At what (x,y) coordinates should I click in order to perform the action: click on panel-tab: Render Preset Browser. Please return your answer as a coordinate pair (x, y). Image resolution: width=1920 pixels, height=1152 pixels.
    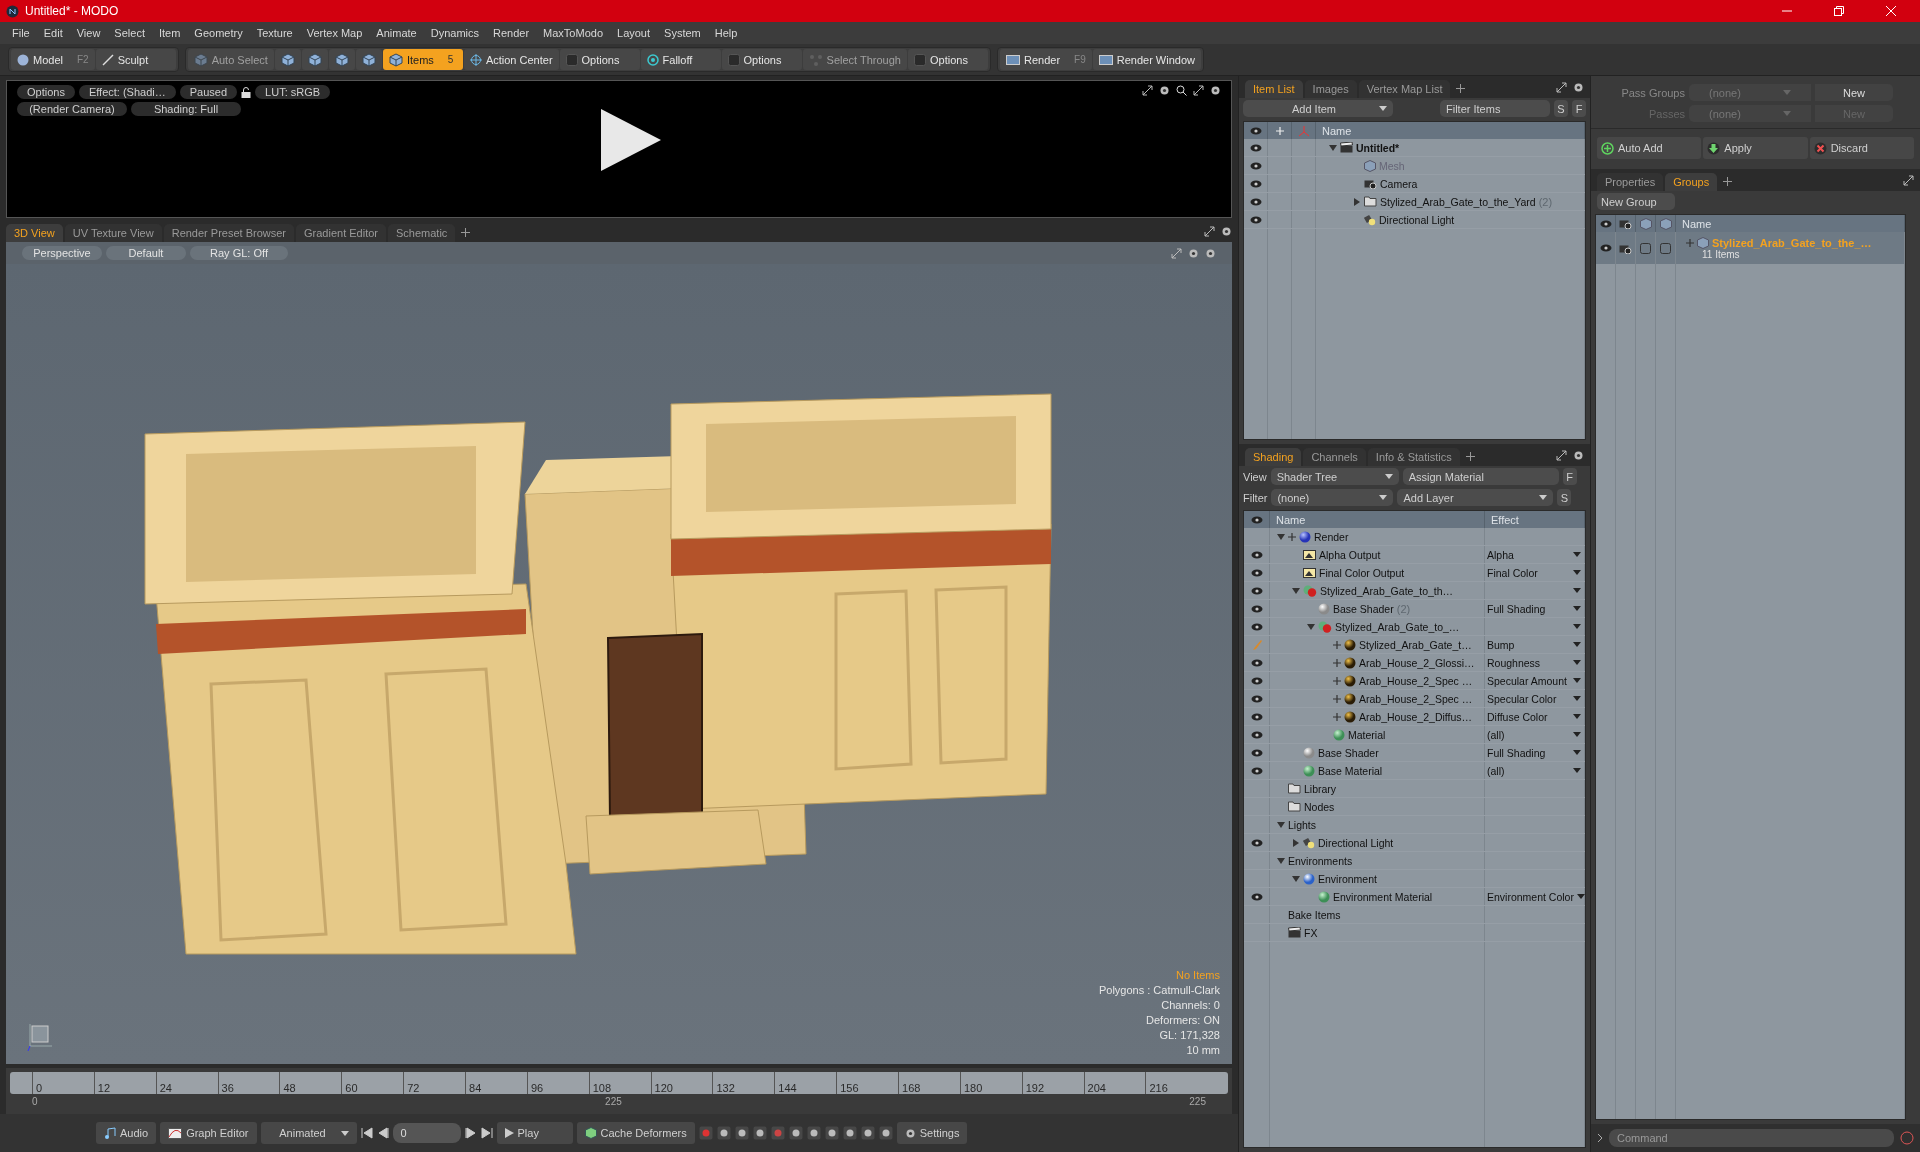
    Looking at the image, I should click on (228, 233).